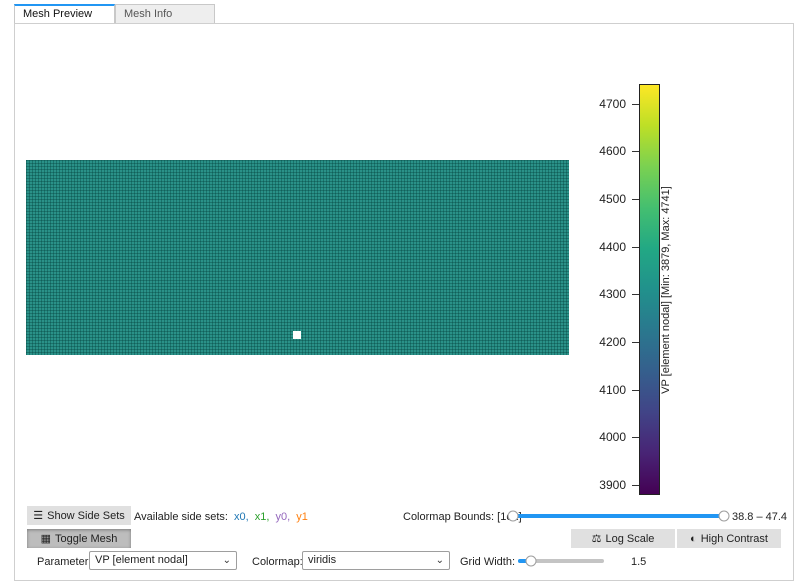  I want to click on high-contrast-button: ◐ High Contrast, so click(729, 538).